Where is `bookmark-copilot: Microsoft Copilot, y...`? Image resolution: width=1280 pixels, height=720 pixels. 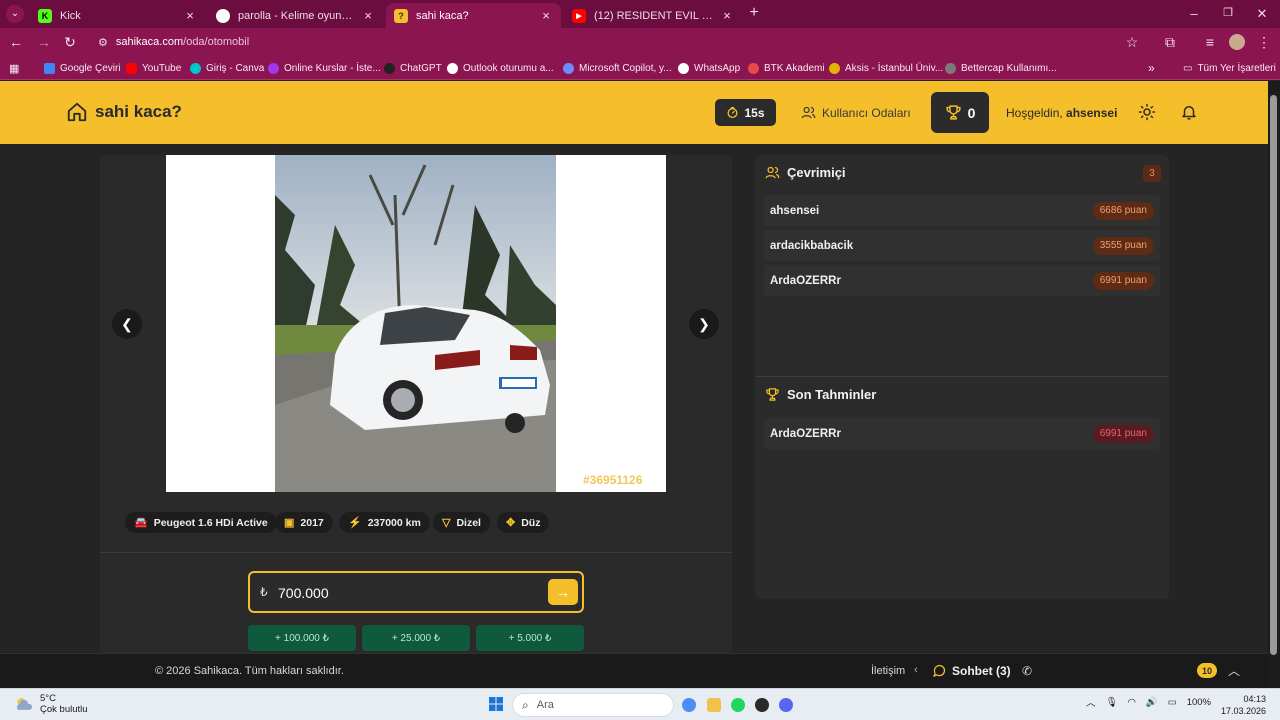
bookmark-copilot: Microsoft Copilot, y... is located at coordinates (617, 68).